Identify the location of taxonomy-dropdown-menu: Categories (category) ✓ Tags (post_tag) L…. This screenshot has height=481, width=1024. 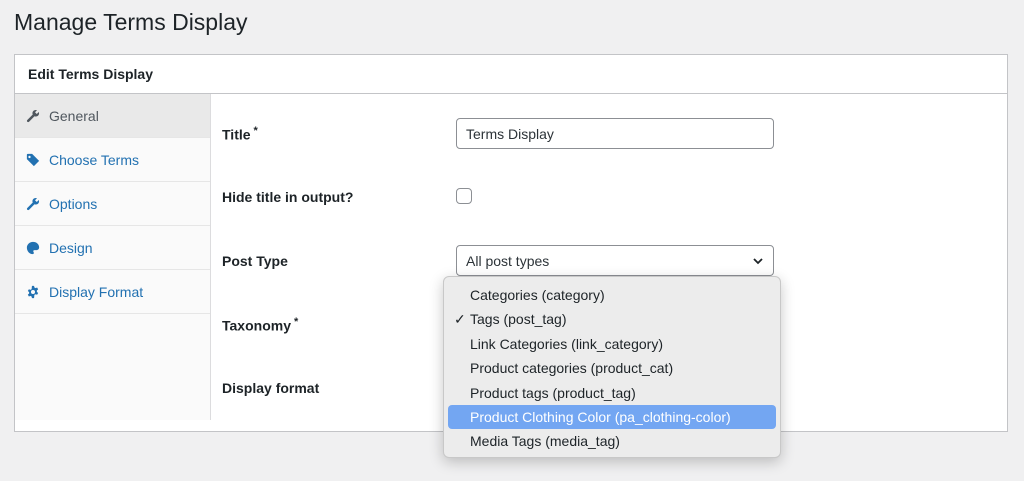
(612, 367).